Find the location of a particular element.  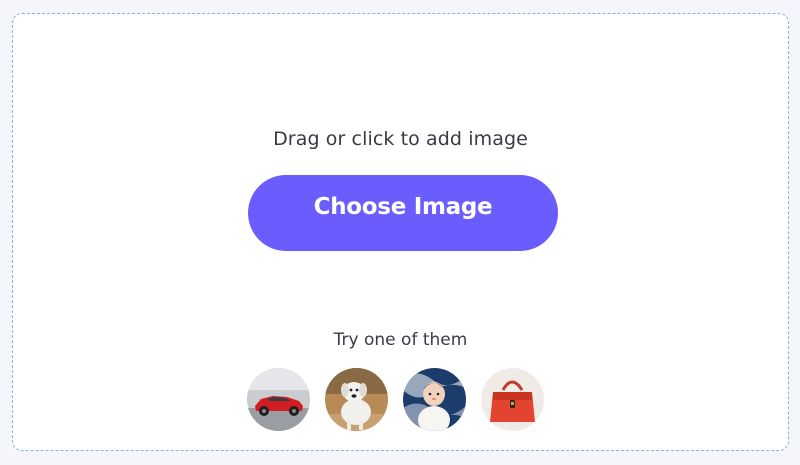

sample-handbag-image is located at coordinates (512, 399).